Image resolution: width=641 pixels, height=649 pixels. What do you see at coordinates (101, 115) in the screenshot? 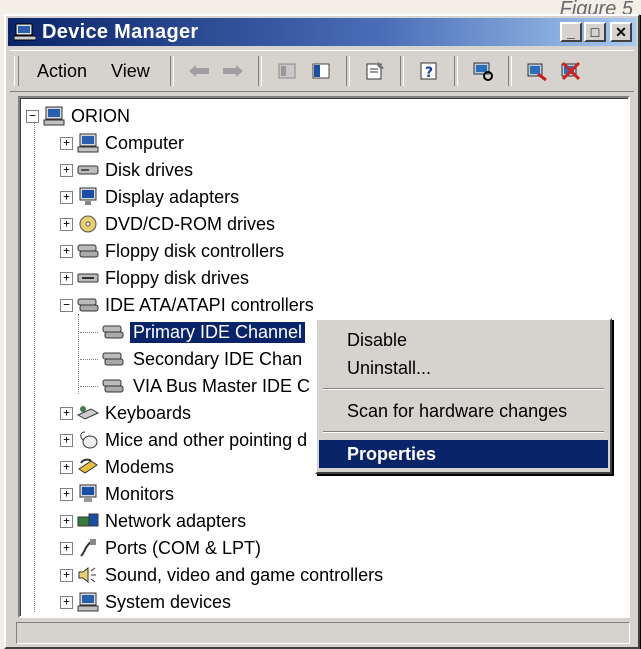
I see `tree-root-label: ORION` at bounding box center [101, 115].